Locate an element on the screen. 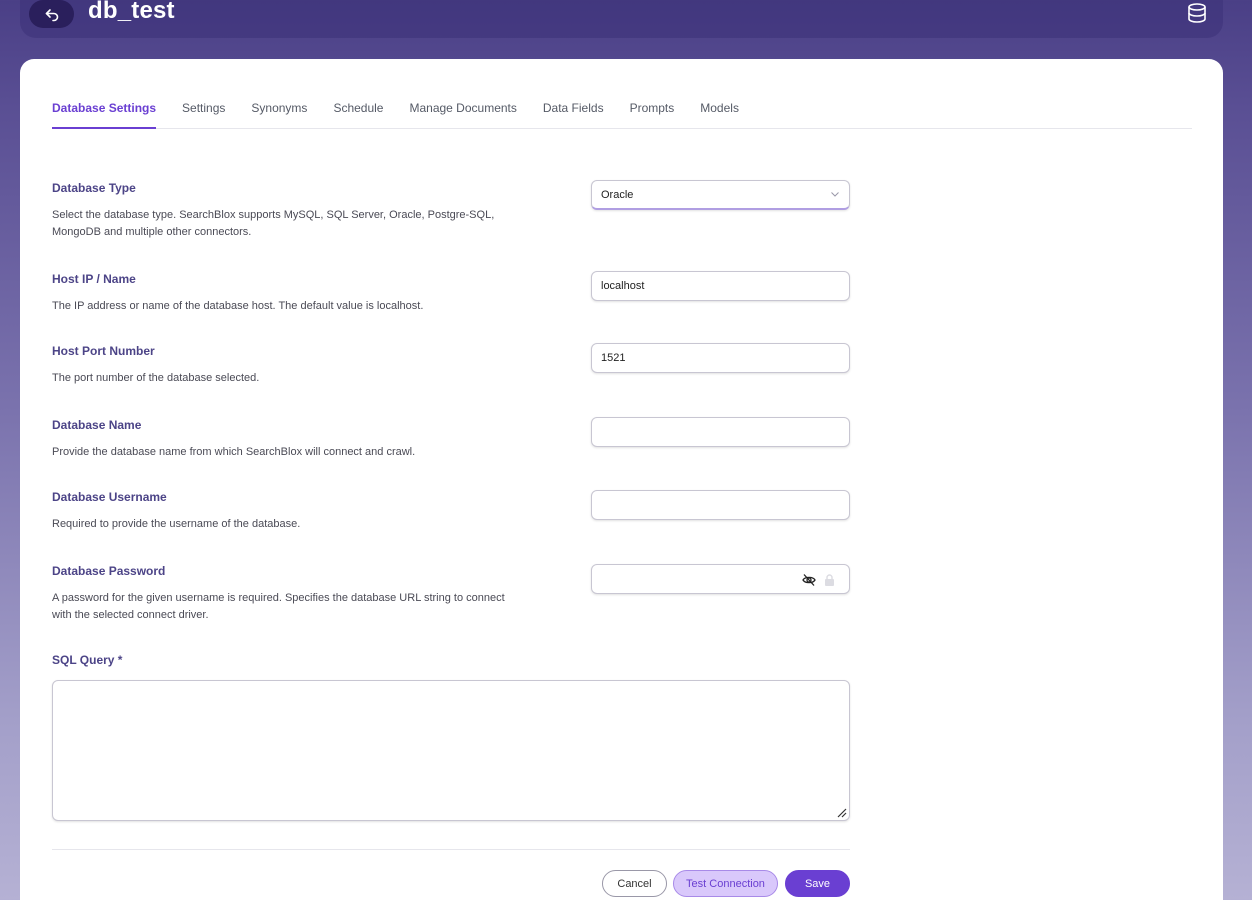 This screenshot has height=900, width=1252. database-type-select: Oracle is located at coordinates (720, 195).